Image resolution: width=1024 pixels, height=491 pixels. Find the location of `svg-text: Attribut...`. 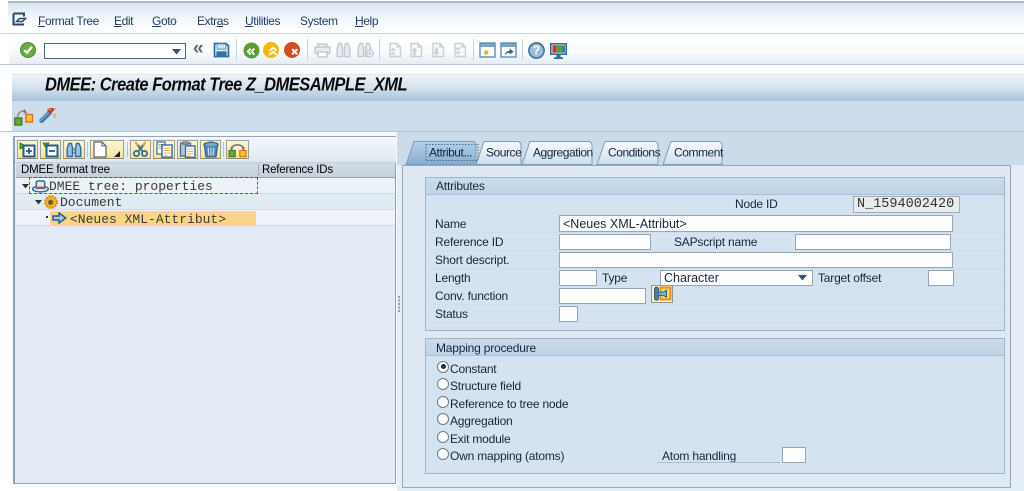

svg-text: Attribut... is located at coordinates (450, 153).